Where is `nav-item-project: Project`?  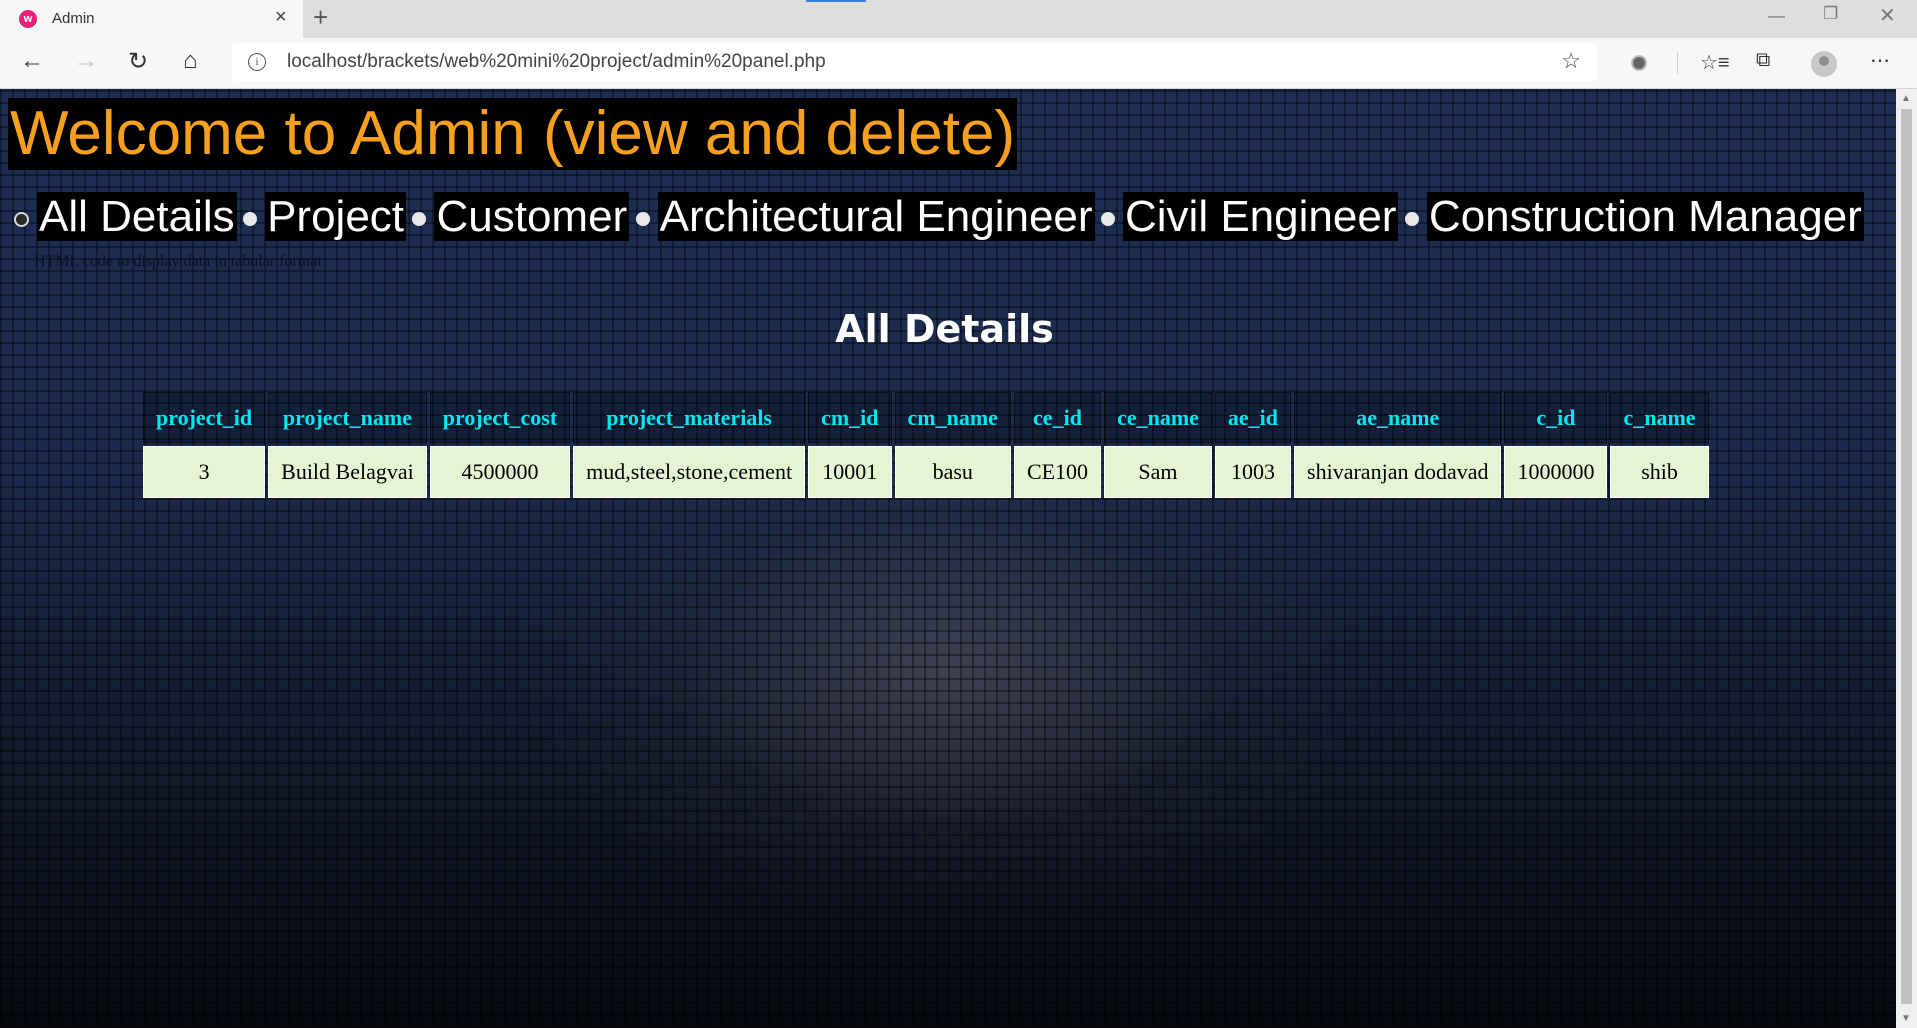
nav-item-project: Project is located at coordinates (324, 217).